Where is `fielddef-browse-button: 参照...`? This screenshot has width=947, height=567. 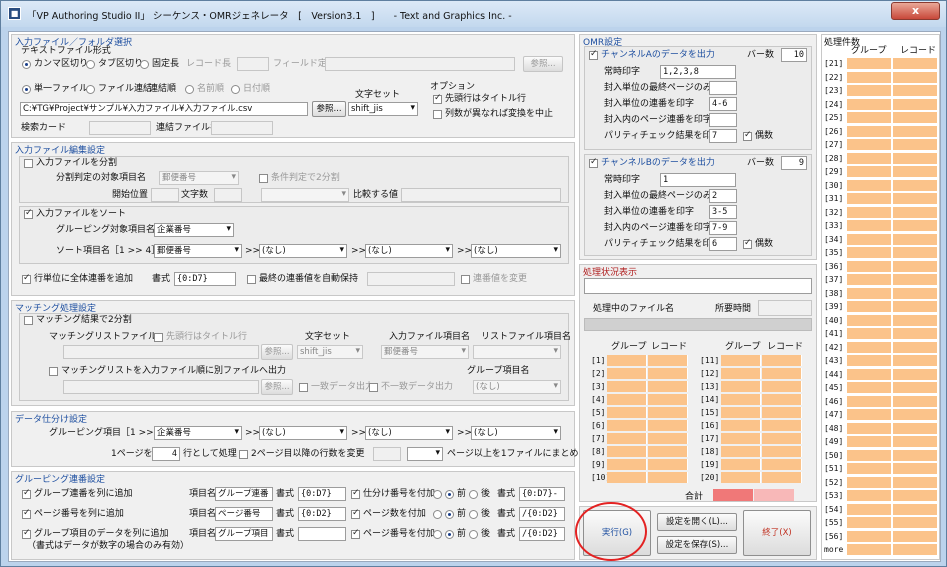 fielddef-browse-button: 参照... is located at coordinates (543, 64).